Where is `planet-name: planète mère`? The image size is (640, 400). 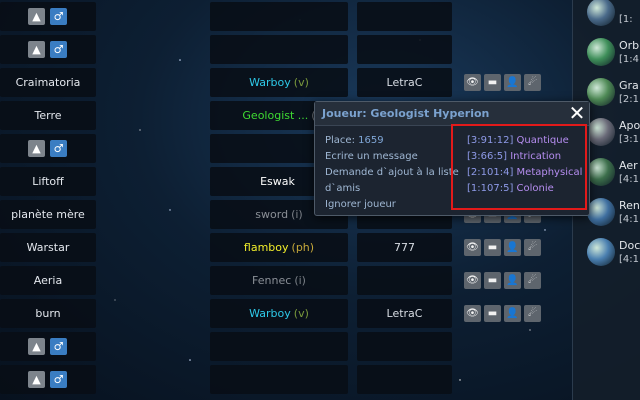 planet-name: planète mère is located at coordinates (48, 214).